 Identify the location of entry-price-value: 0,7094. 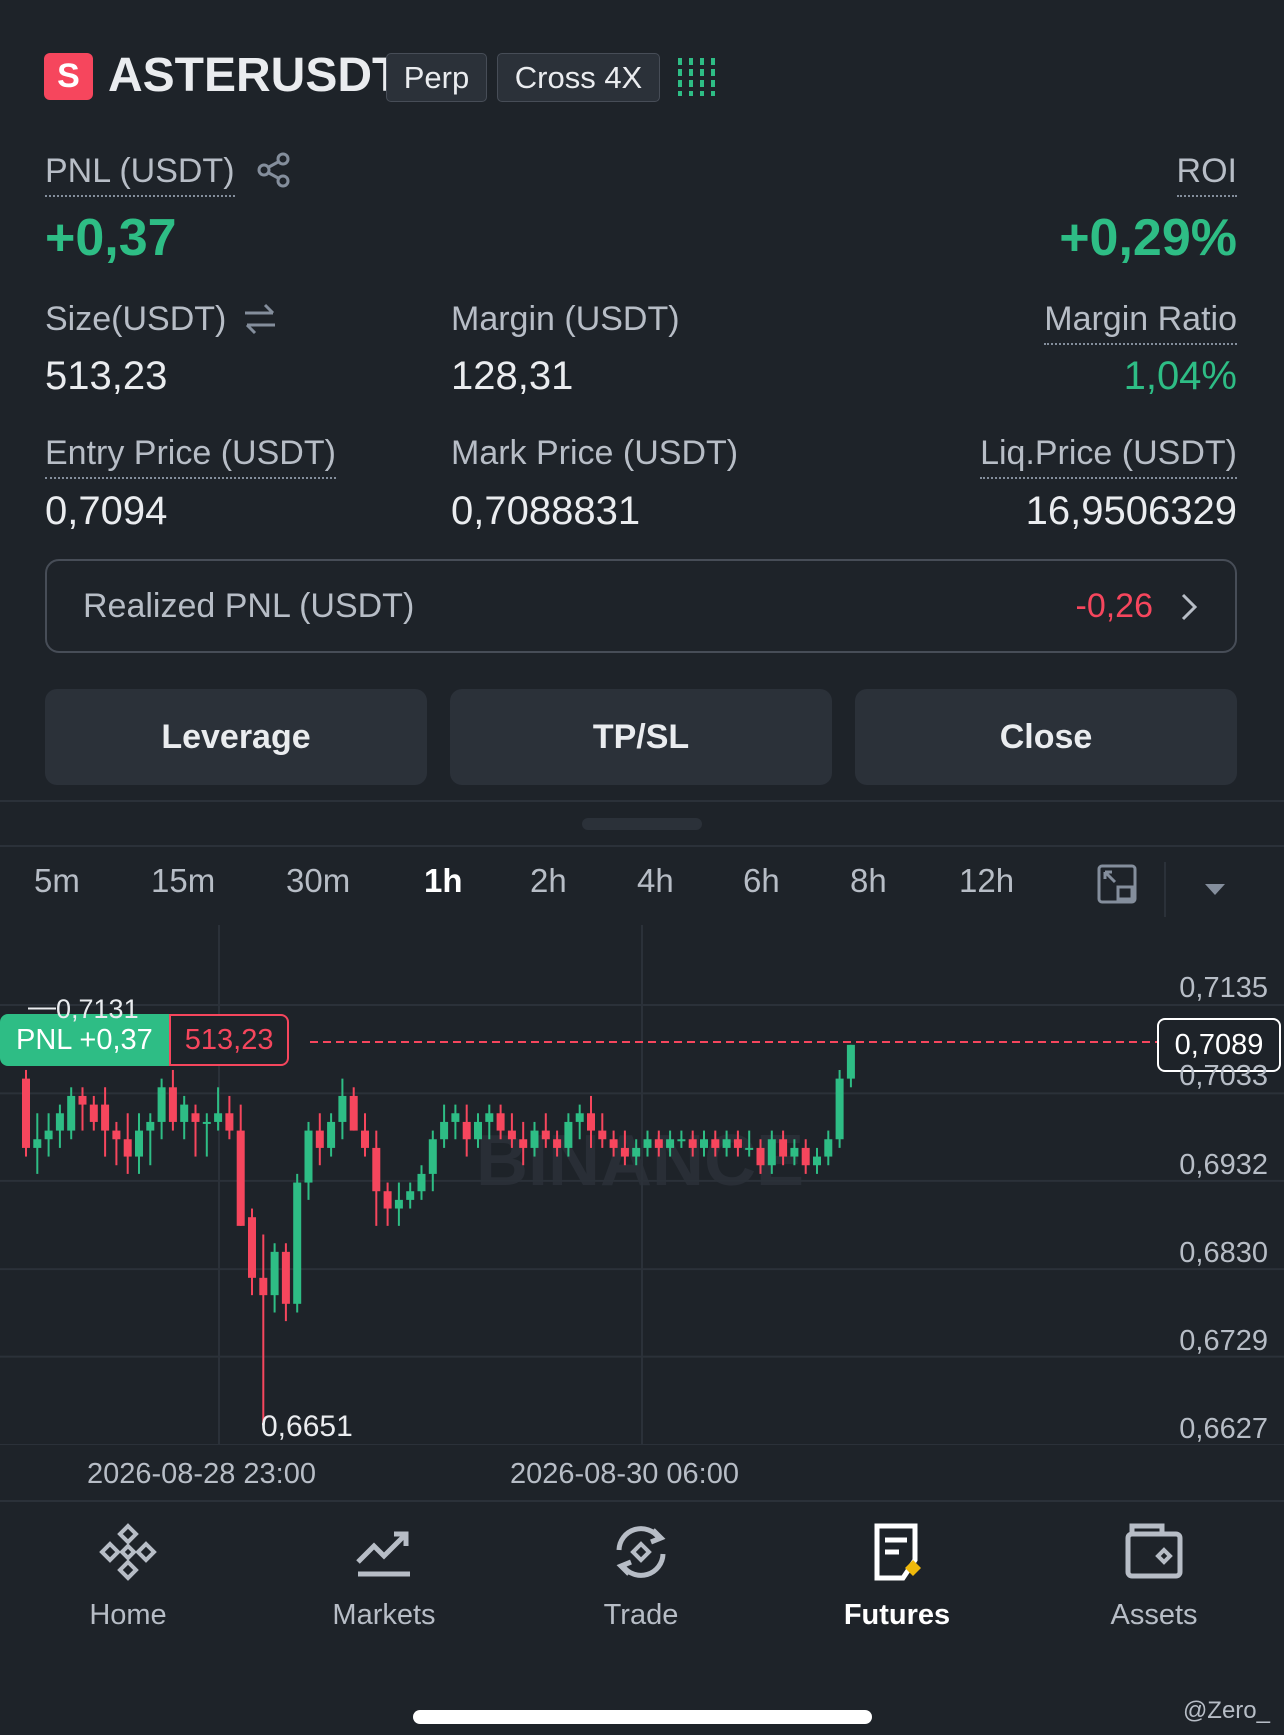
(106, 511).